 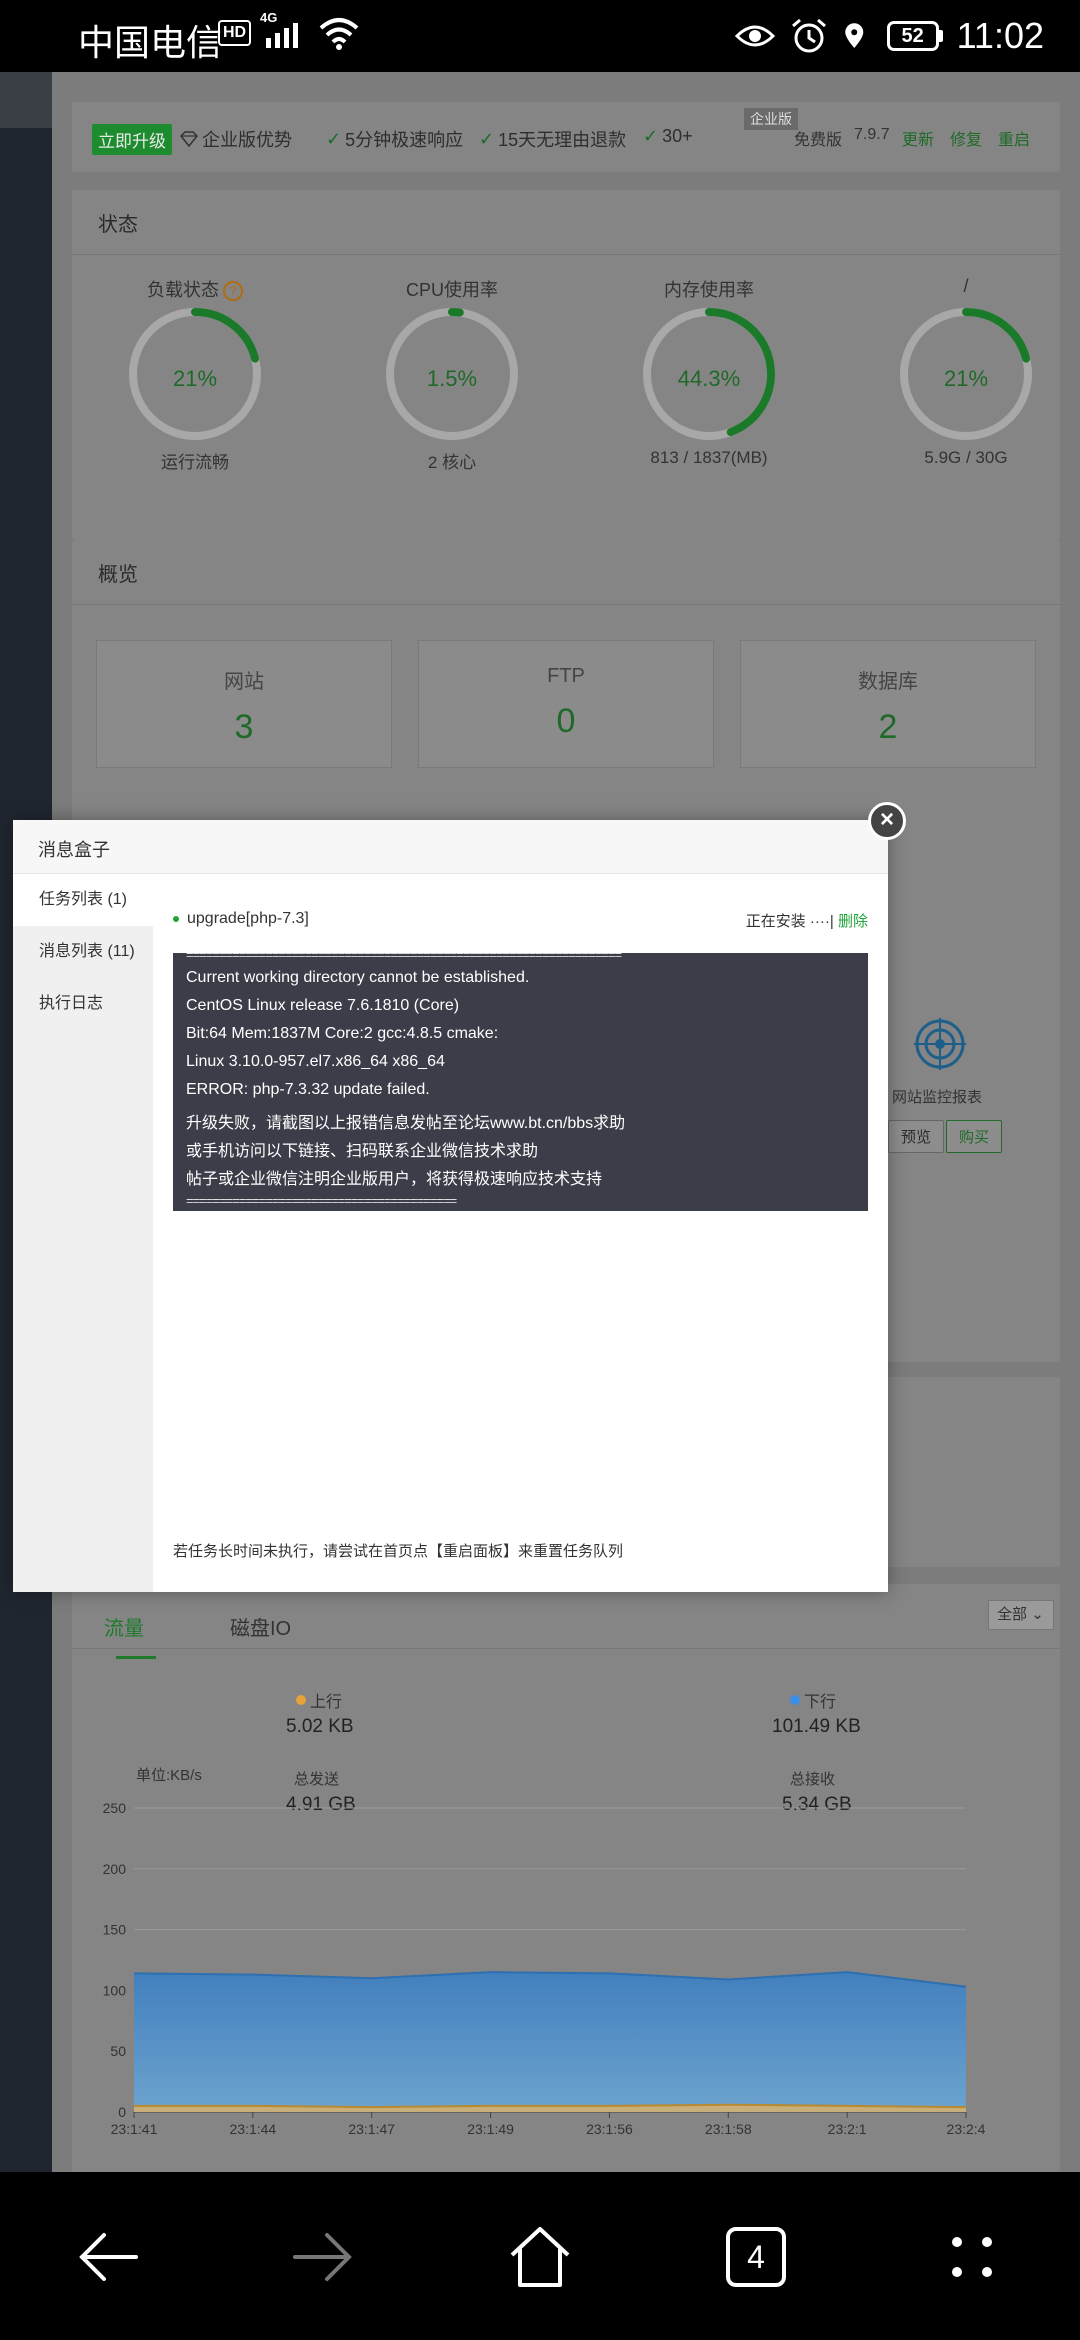 I want to click on side-tab-messages: 消息列表 (11), so click(x=83, y=952).